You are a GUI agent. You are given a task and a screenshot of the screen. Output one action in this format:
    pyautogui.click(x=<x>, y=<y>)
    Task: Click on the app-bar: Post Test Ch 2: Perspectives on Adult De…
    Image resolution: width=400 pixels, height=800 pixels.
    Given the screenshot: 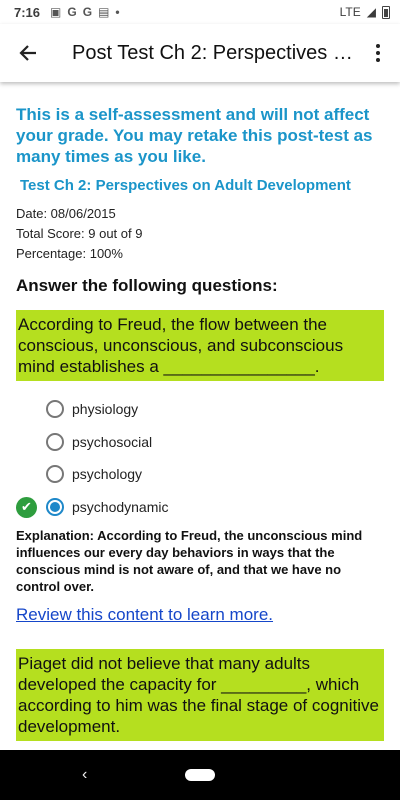 What is the action you would take?
    pyautogui.click(x=200, y=53)
    